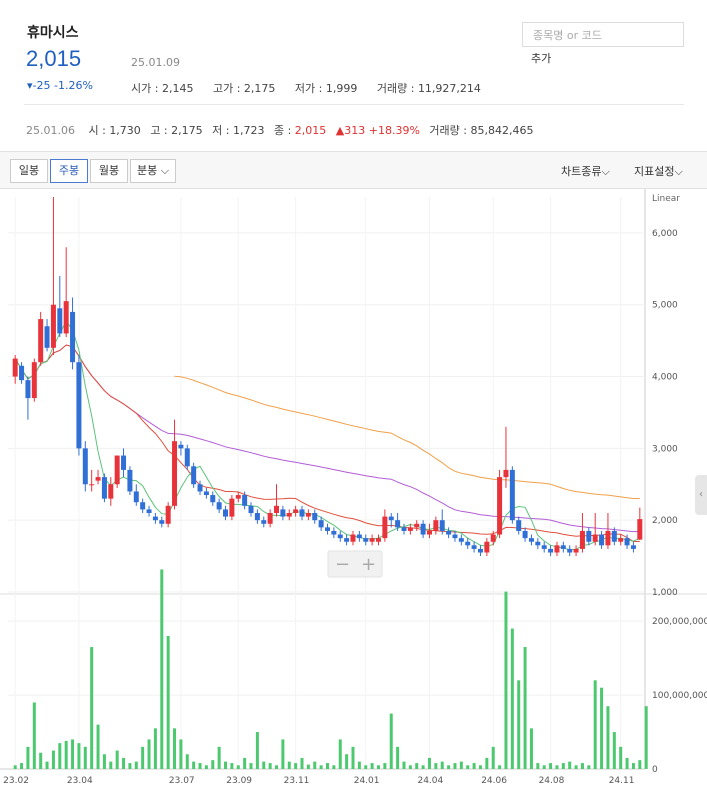 The height and width of the screenshot is (799, 707). Describe the element at coordinates (541, 58) in the screenshot. I see `add-button: 추가` at that location.